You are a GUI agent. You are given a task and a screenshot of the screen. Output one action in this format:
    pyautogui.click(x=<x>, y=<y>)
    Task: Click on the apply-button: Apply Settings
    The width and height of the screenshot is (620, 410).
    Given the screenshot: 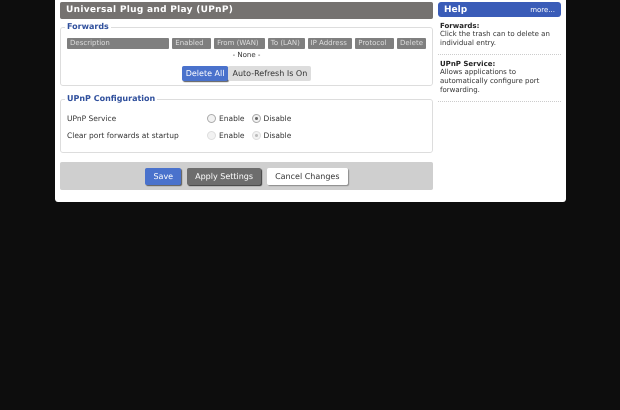 What is the action you would take?
    pyautogui.click(x=224, y=176)
    